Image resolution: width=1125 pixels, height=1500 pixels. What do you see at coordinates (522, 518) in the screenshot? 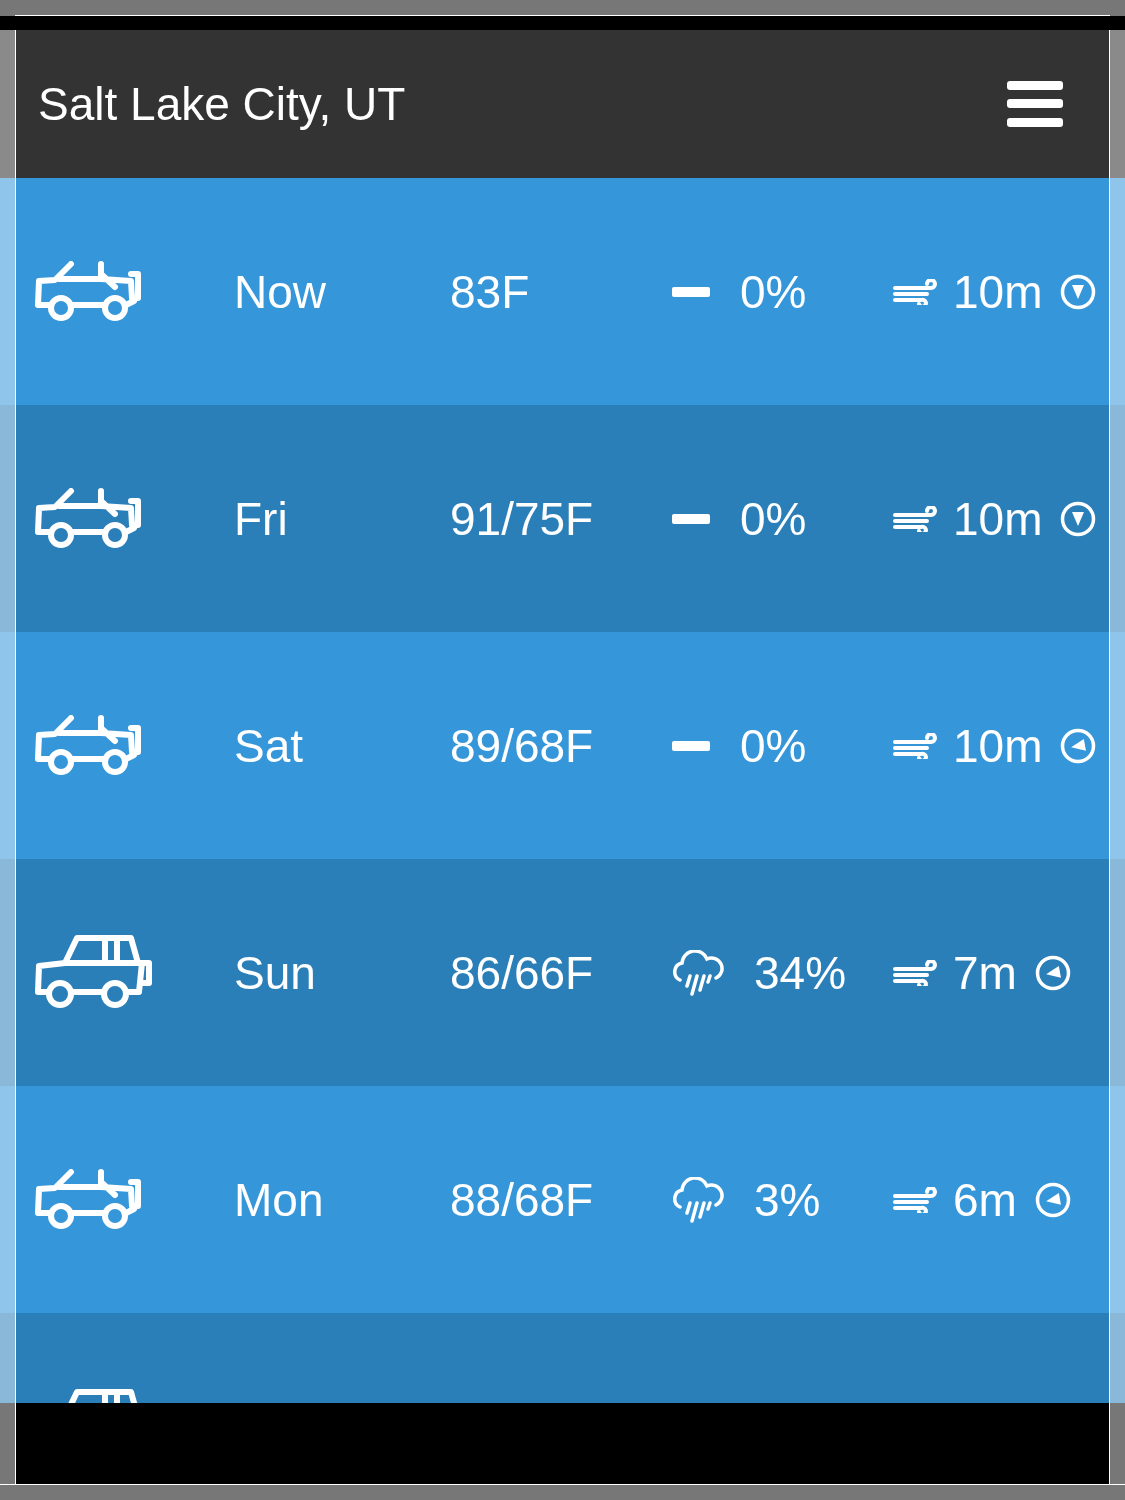
I see `temperature: 91/75F` at bounding box center [522, 518].